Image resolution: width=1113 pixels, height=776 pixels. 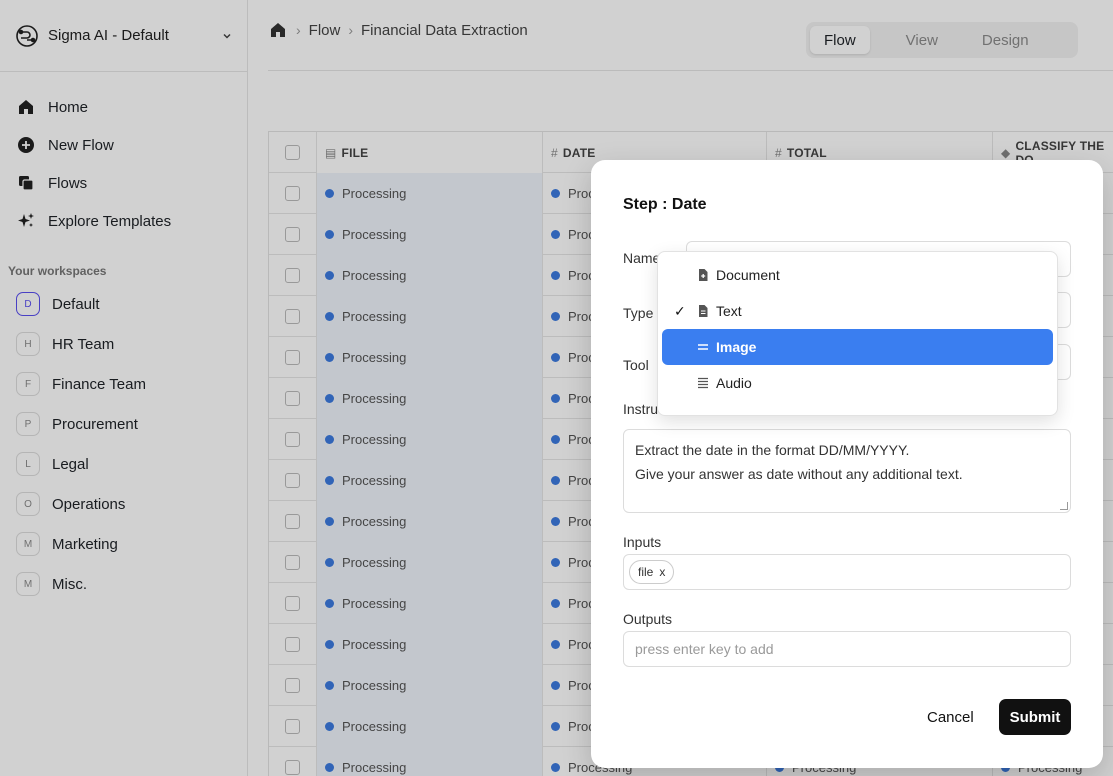 What do you see at coordinates (703, 311) in the screenshot?
I see `text-document-icon` at bounding box center [703, 311].